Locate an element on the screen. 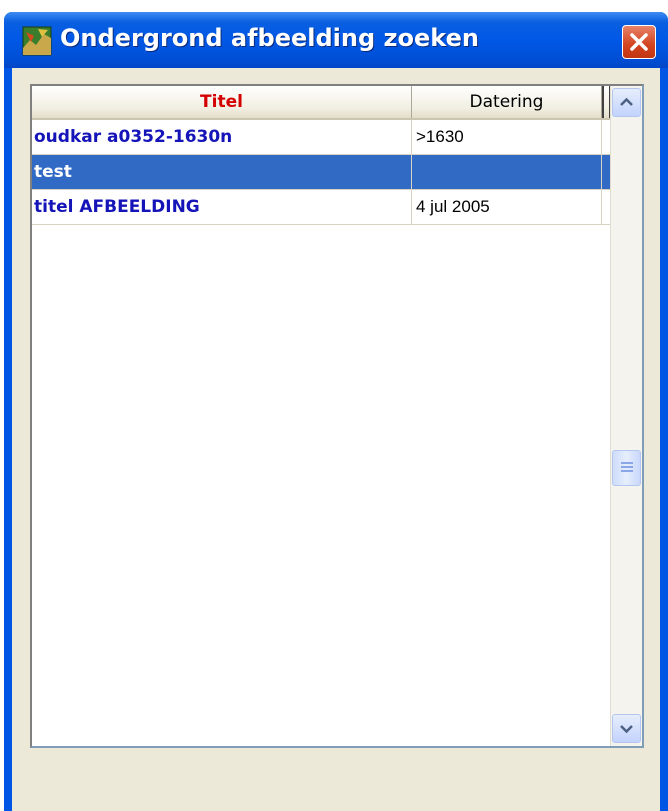  scroll-up-button is located at coordinates (626, 102).